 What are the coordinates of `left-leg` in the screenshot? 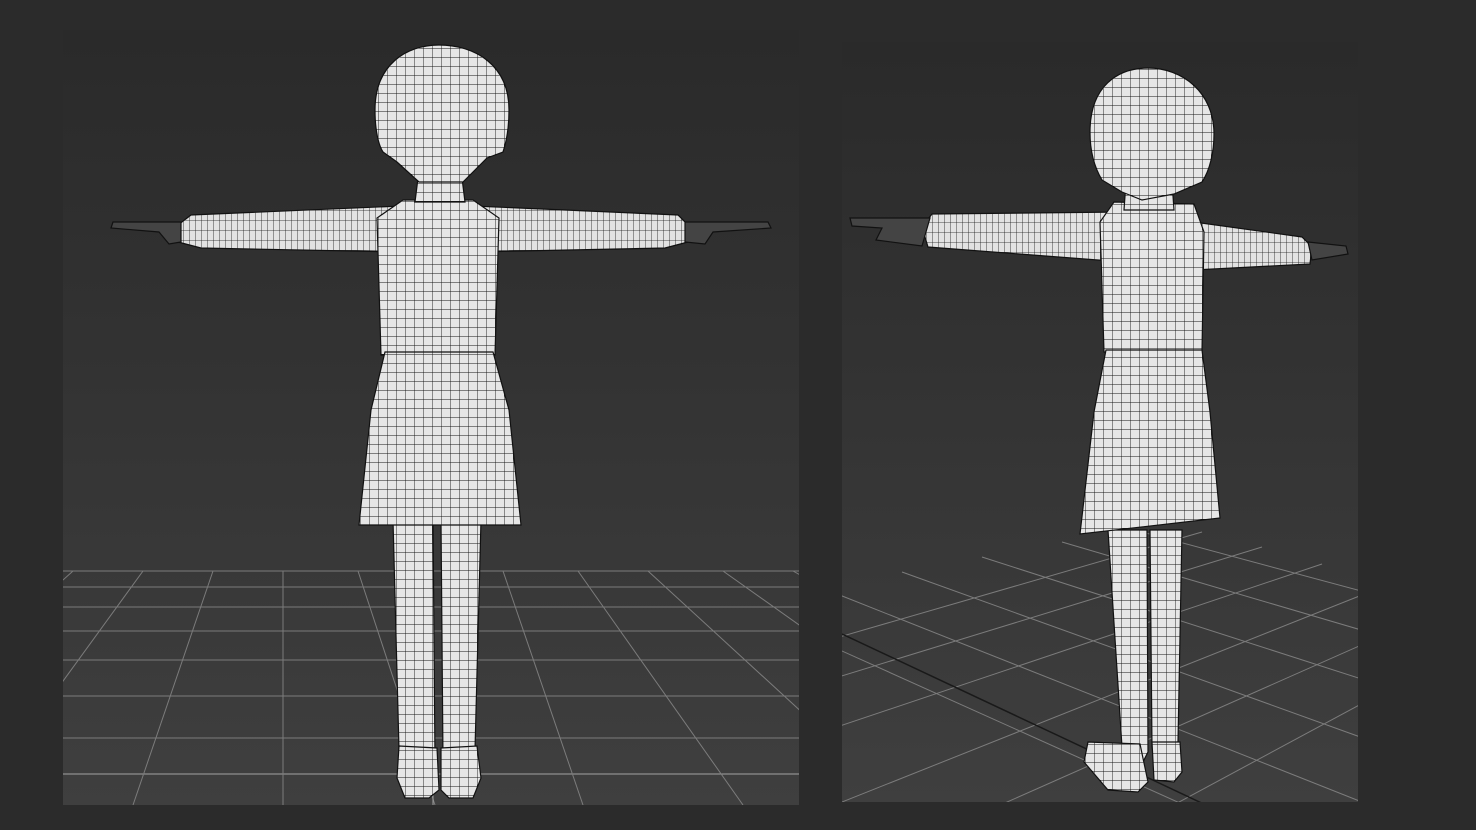 It's located at (1128, 651).